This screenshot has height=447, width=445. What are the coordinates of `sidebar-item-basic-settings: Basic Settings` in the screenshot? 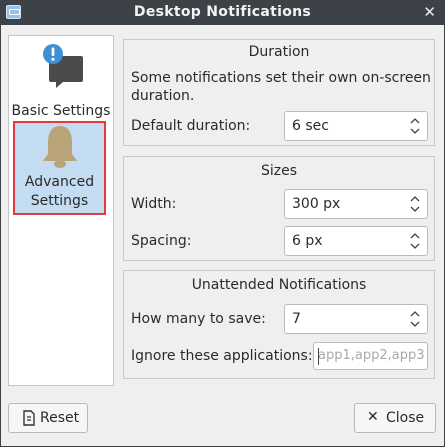 It's located at (61, 85).